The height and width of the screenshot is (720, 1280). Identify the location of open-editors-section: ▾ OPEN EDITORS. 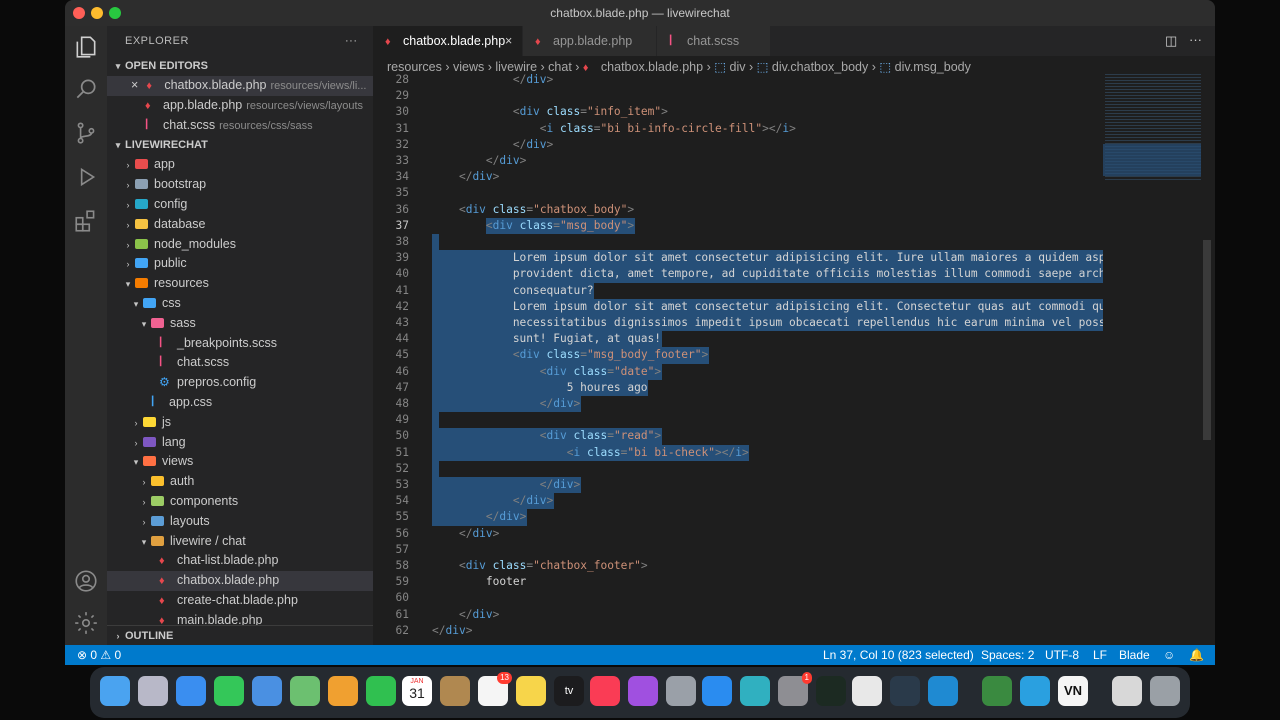
(240, 66).